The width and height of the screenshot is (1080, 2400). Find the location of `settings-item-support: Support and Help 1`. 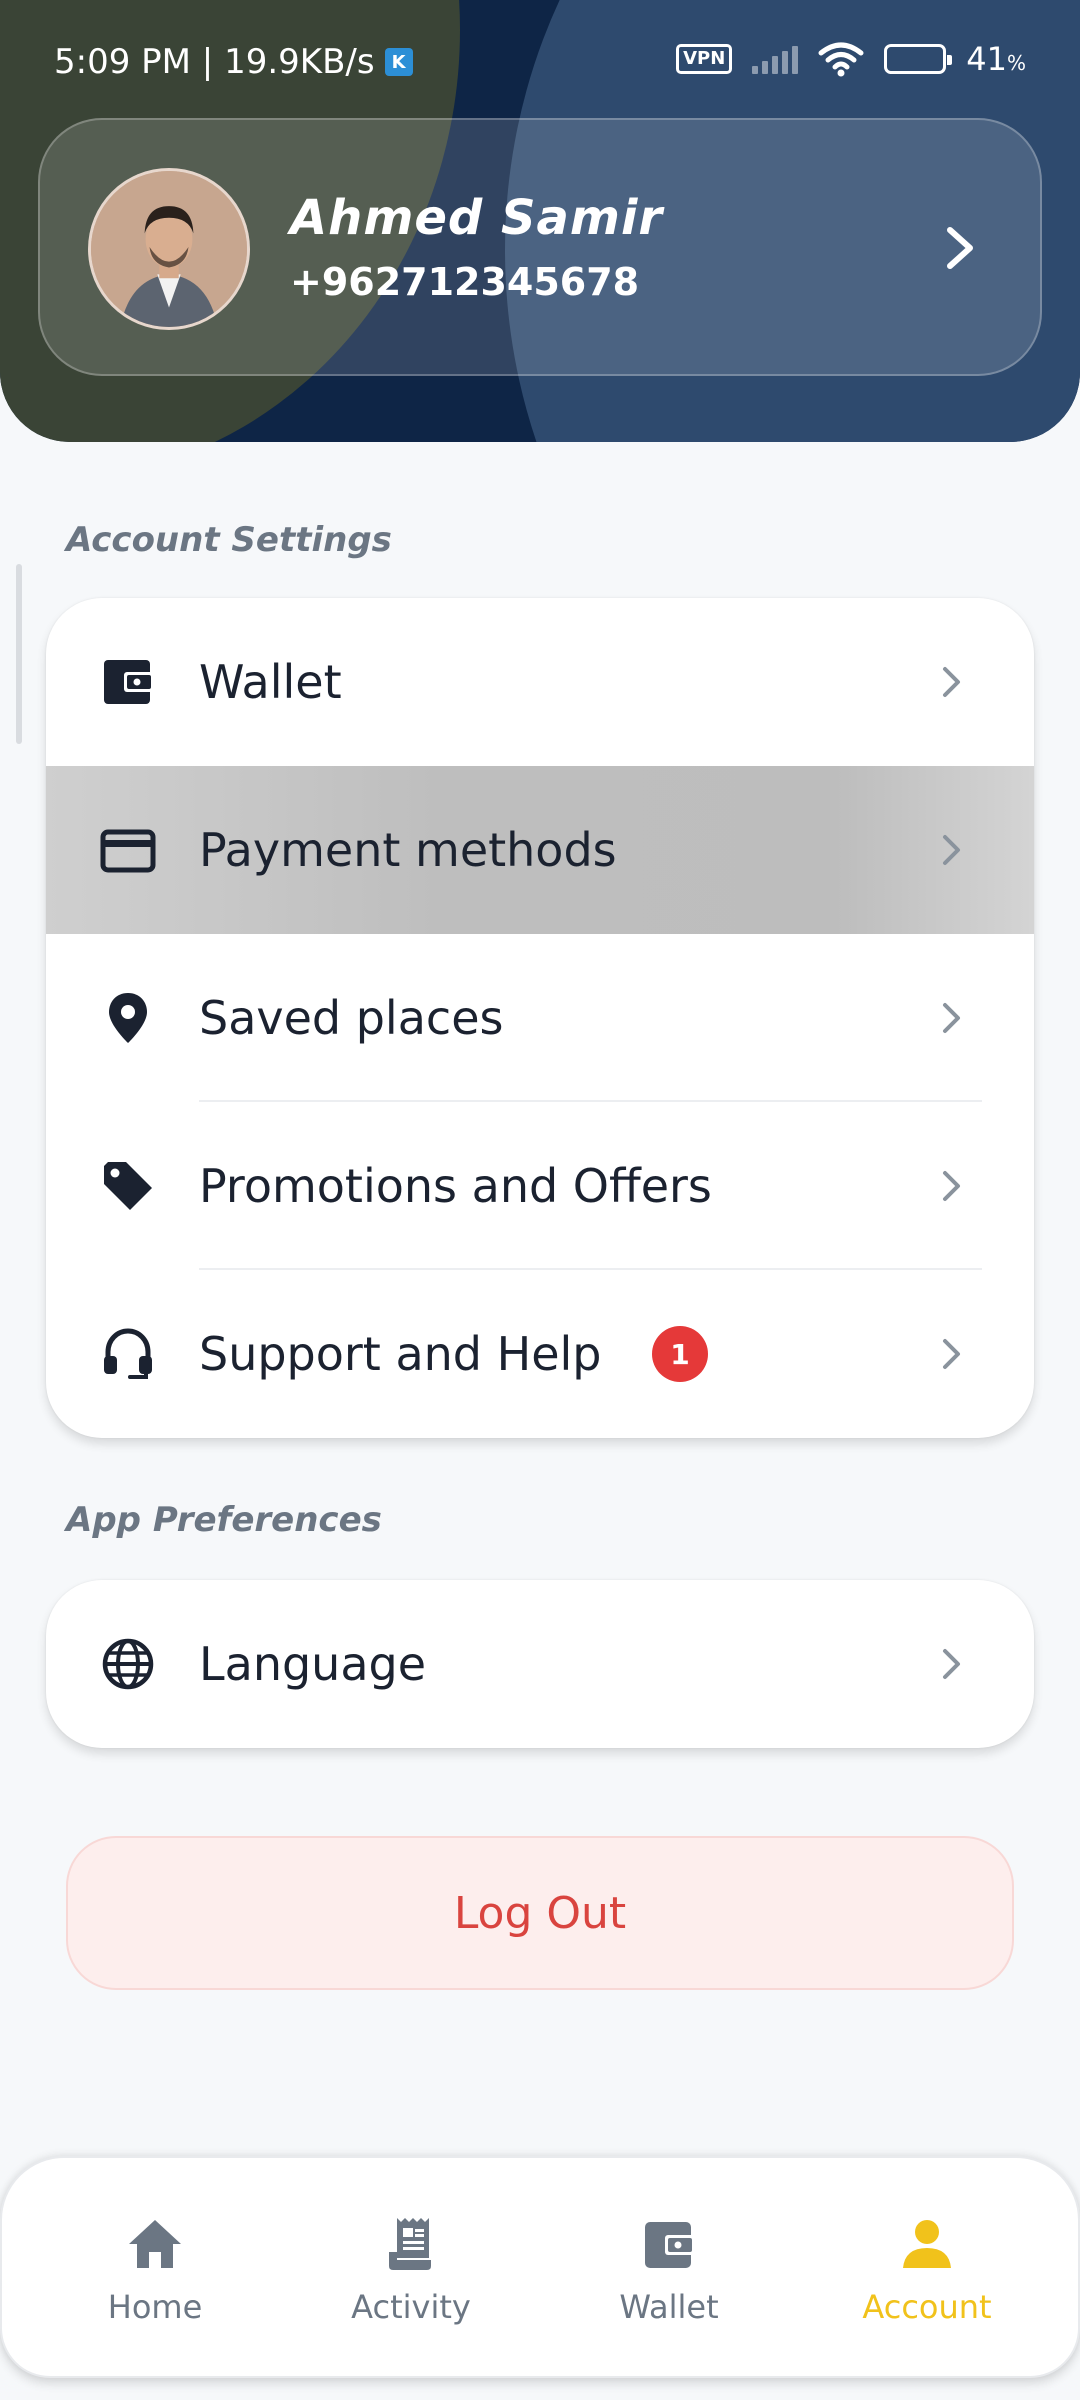

settings-item-support: Support and Help 1 is located at coordinates (540, 1354).